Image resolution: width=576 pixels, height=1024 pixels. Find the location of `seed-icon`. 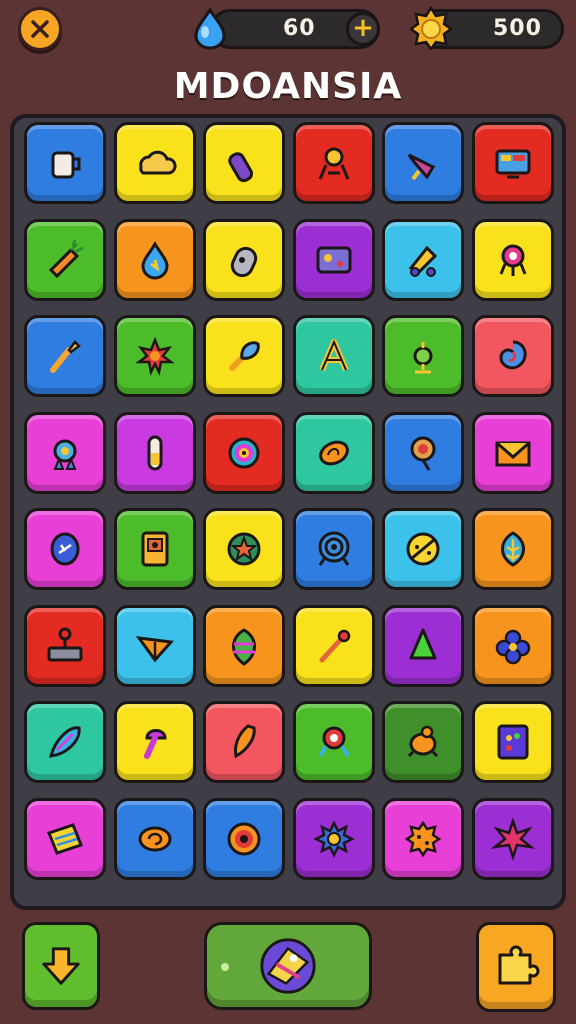

seed-icon is located at coordinates (333, 452).